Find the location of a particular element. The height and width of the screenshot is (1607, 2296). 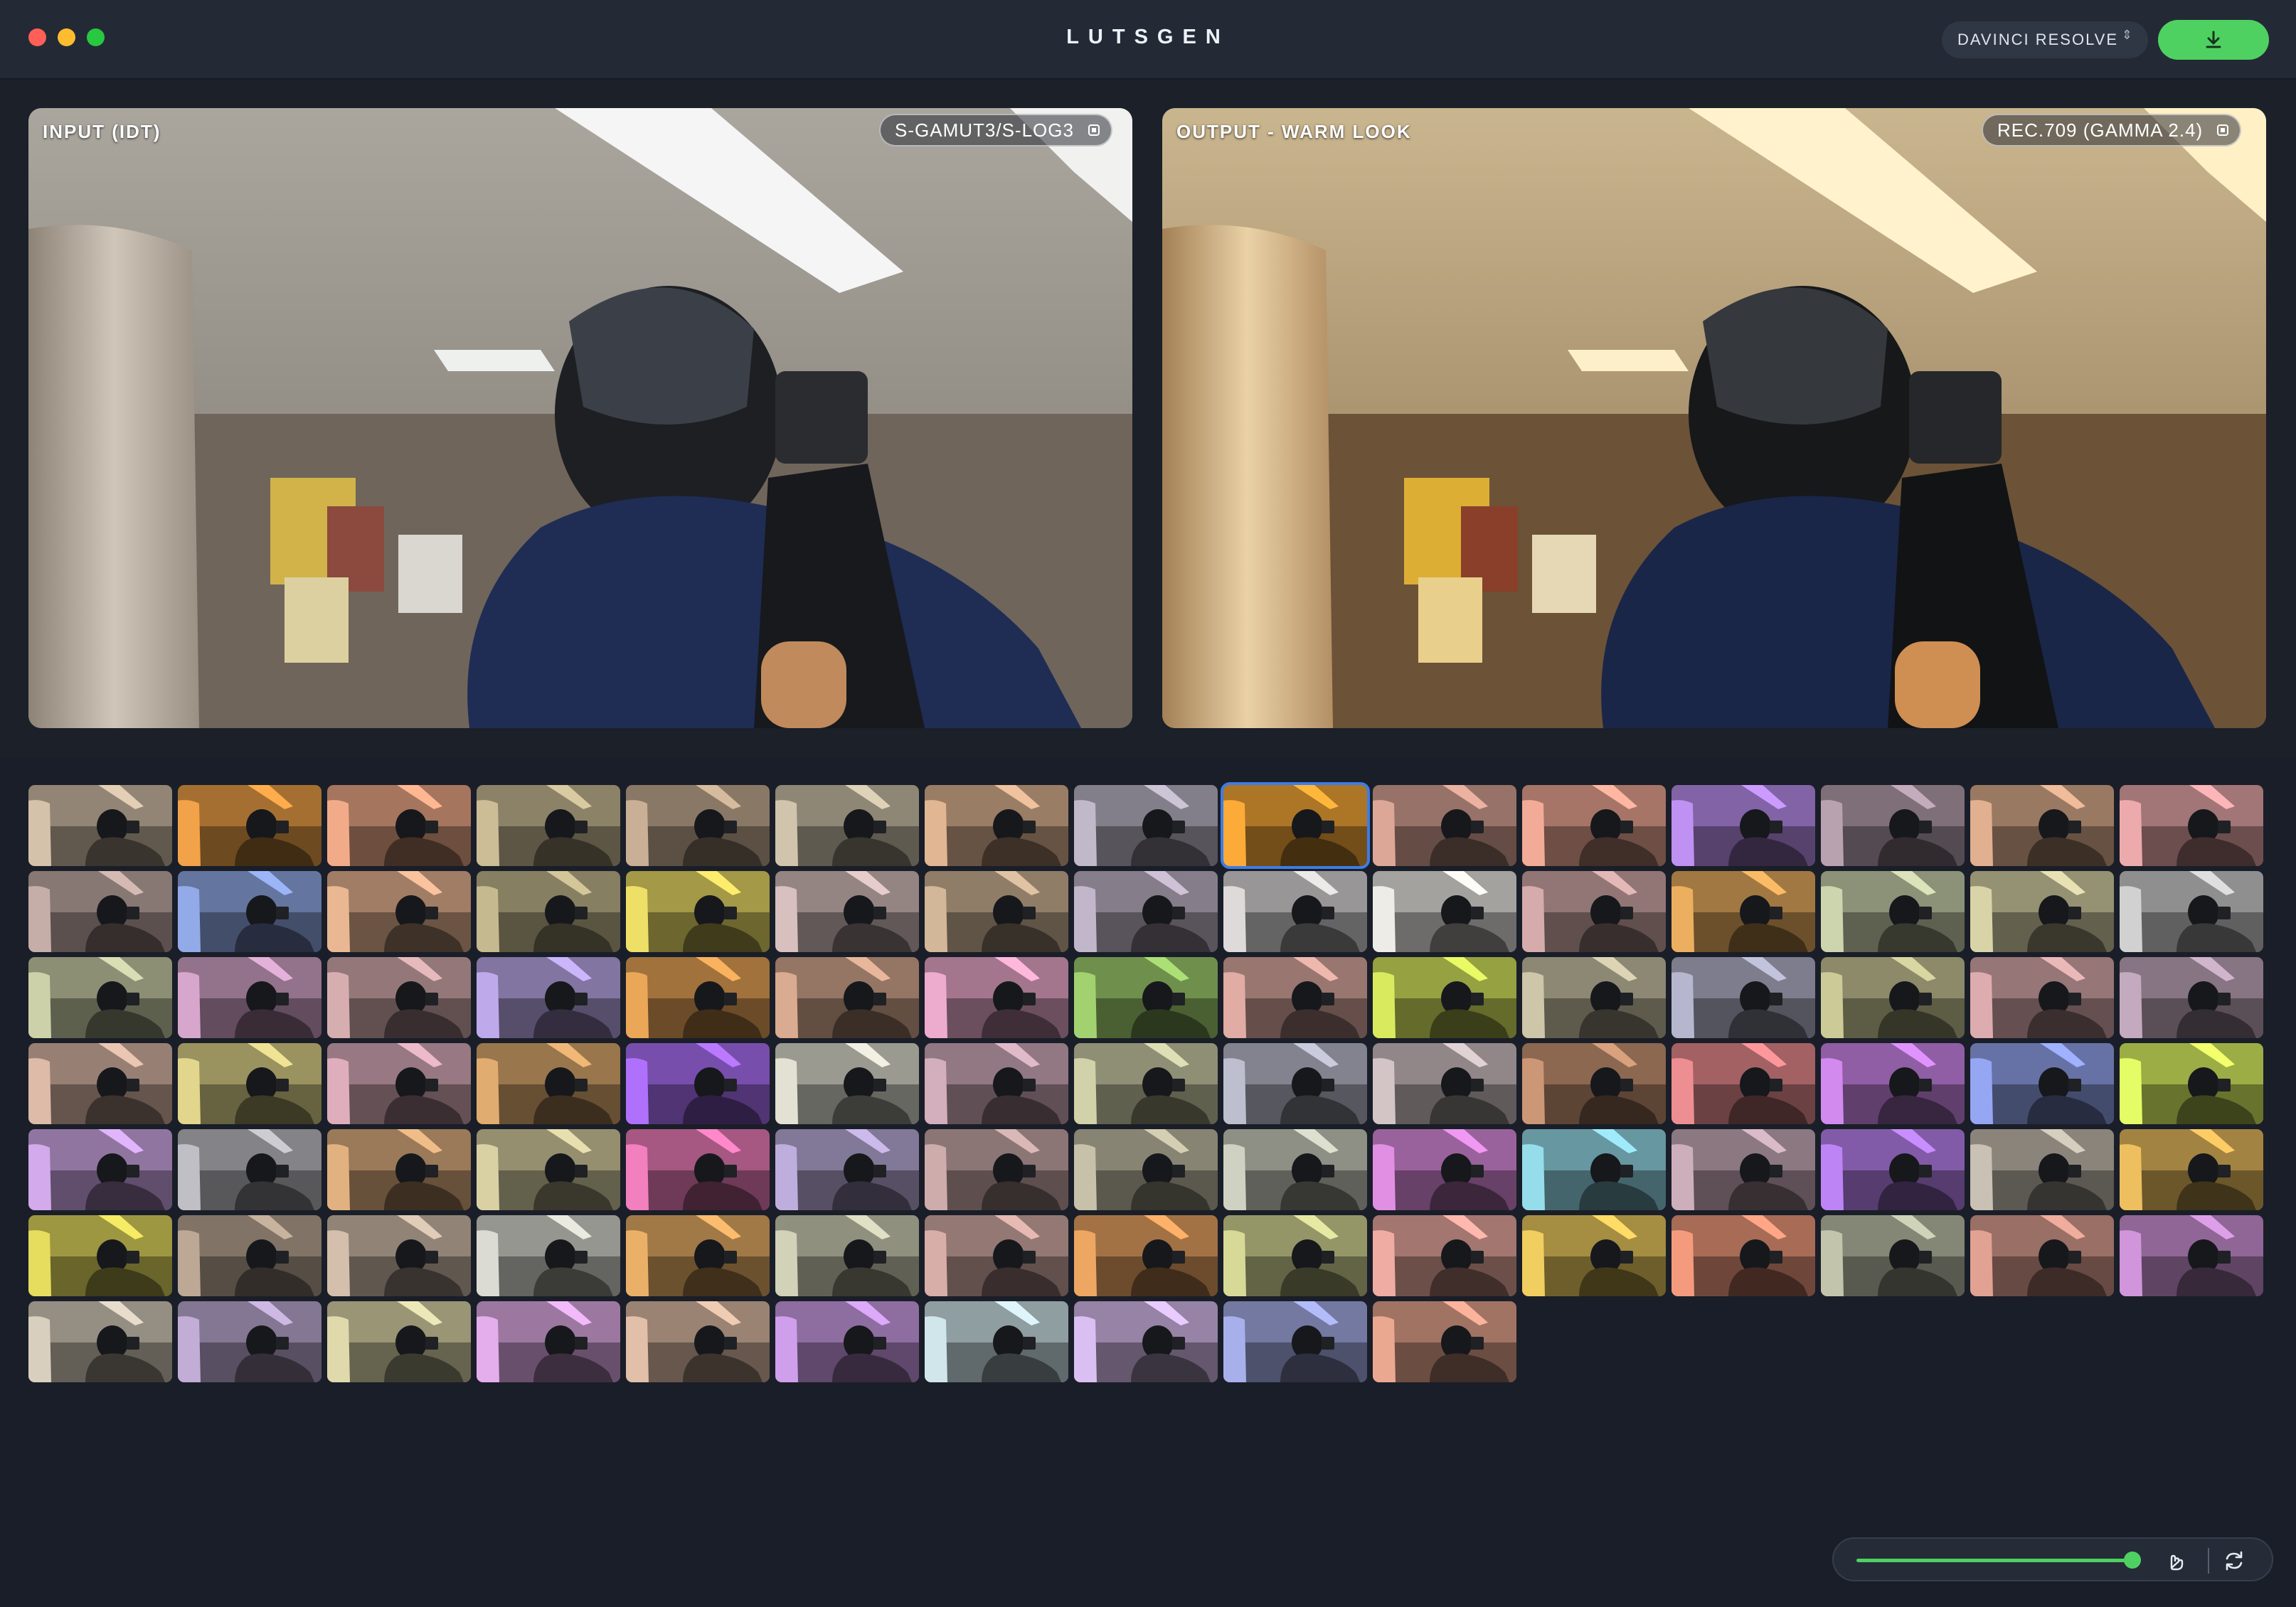

intensity-slider-handle is located at coordinates (2132, 1561).